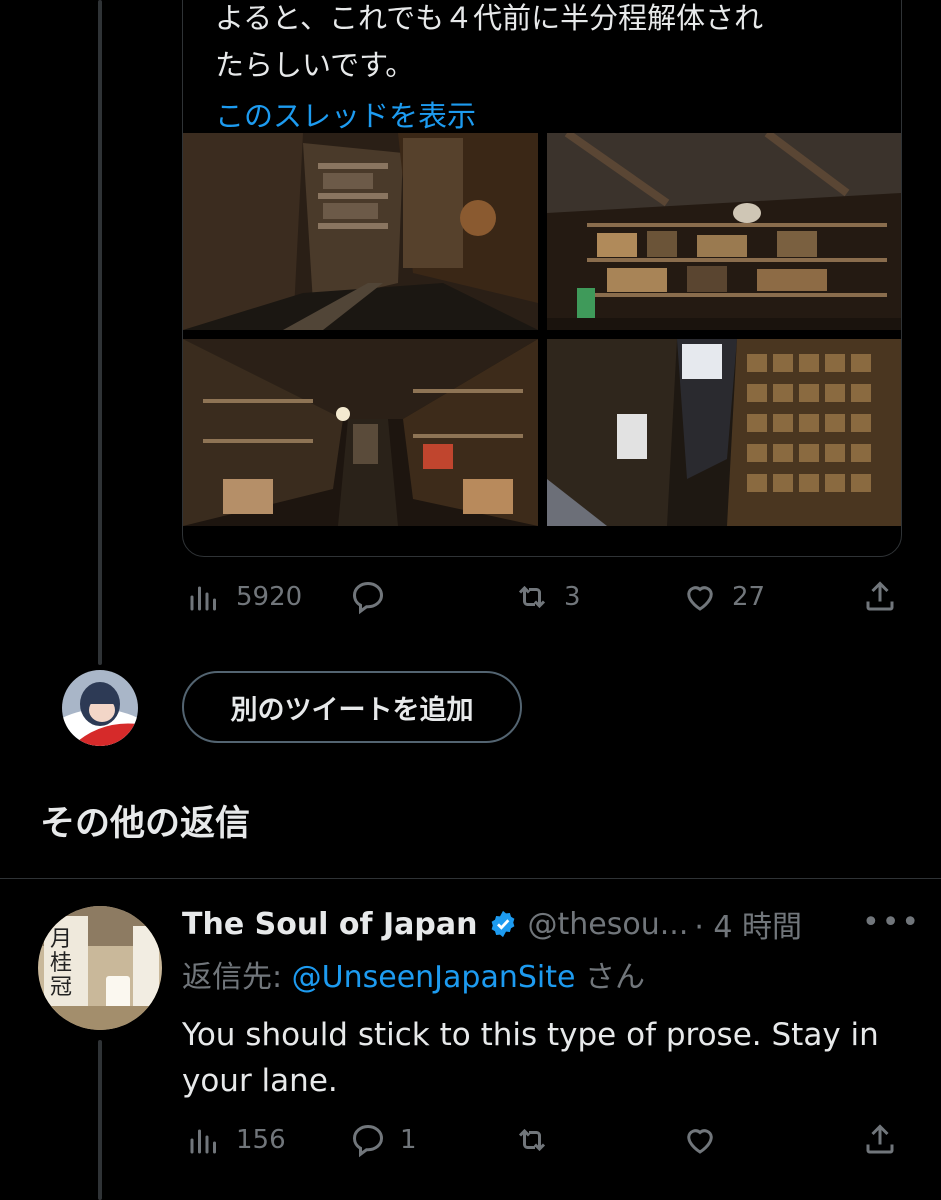 This screenshot has height=1200, width=941. Describe the element at coordinates (724, 432) in the screenshot. I see `tiled-wall-photo` at that location.